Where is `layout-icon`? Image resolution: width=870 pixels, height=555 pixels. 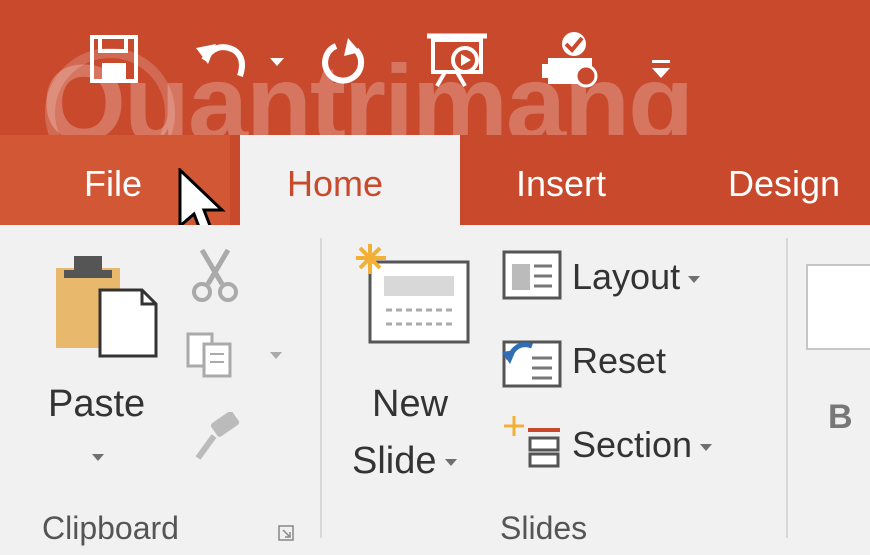 layout-icon is located at coordinates (532, 275).